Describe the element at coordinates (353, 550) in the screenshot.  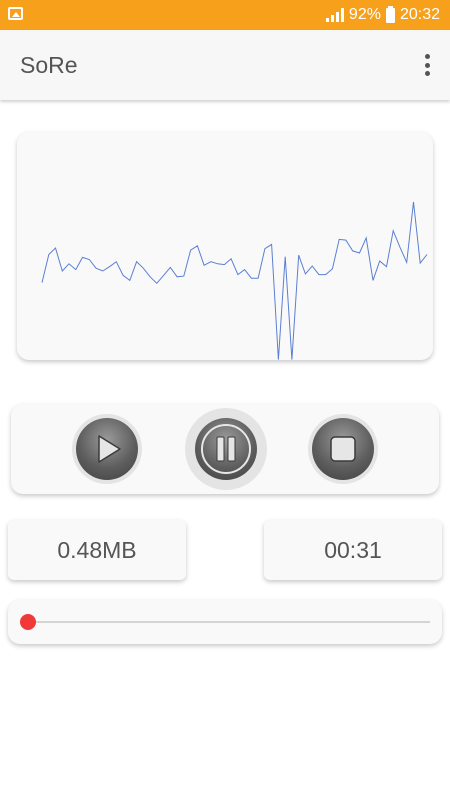
I see `duration-display: 00:31` at that location.